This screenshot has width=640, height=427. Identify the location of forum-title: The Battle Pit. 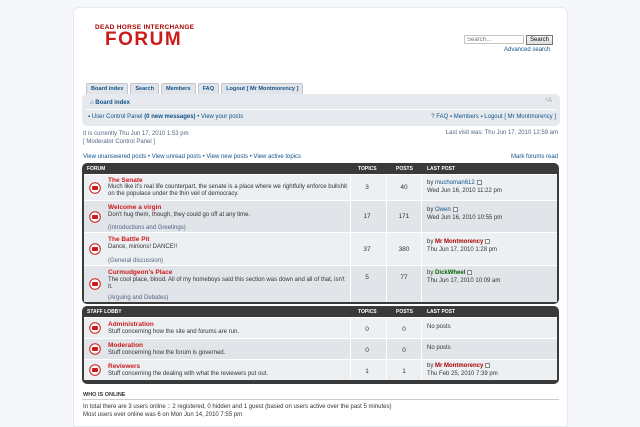
(129, 239).